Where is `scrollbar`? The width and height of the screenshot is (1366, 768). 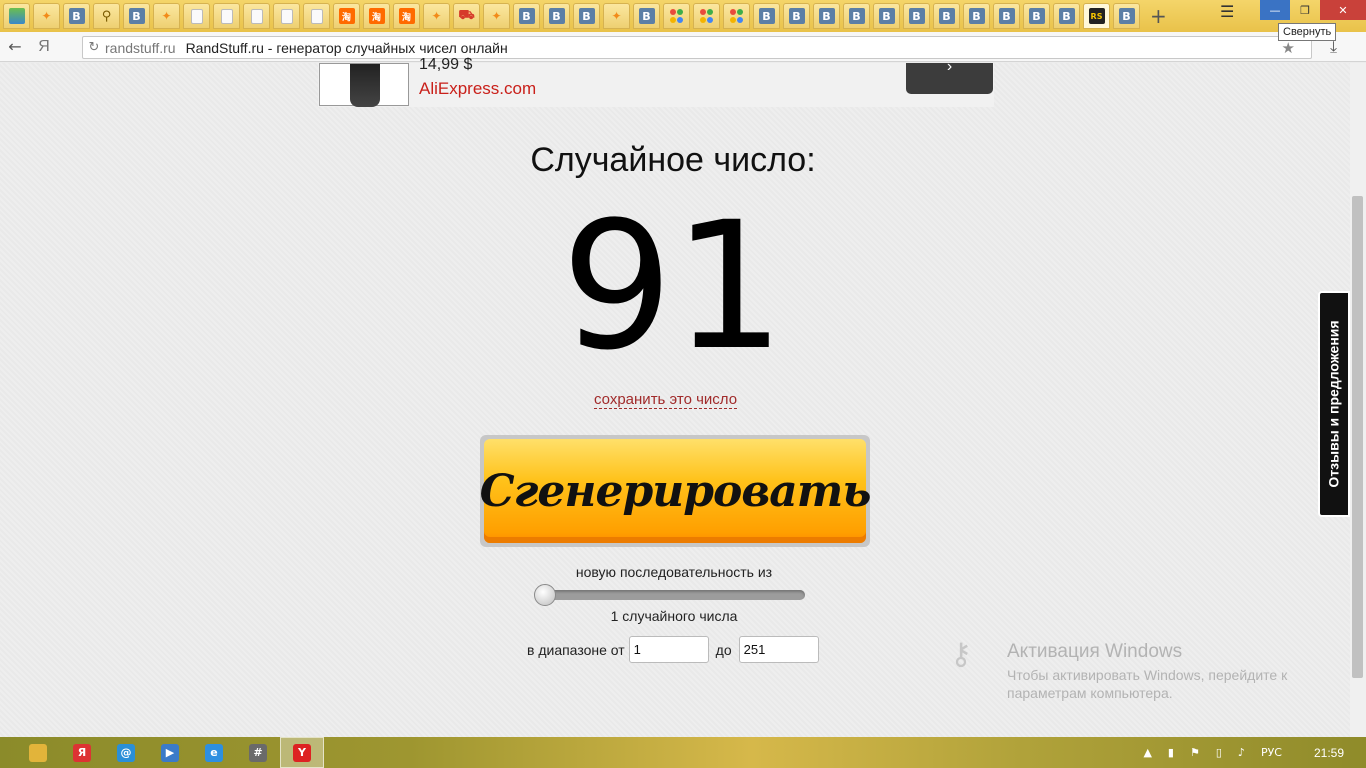 scrollbar is located at coordinates (1358, 400).